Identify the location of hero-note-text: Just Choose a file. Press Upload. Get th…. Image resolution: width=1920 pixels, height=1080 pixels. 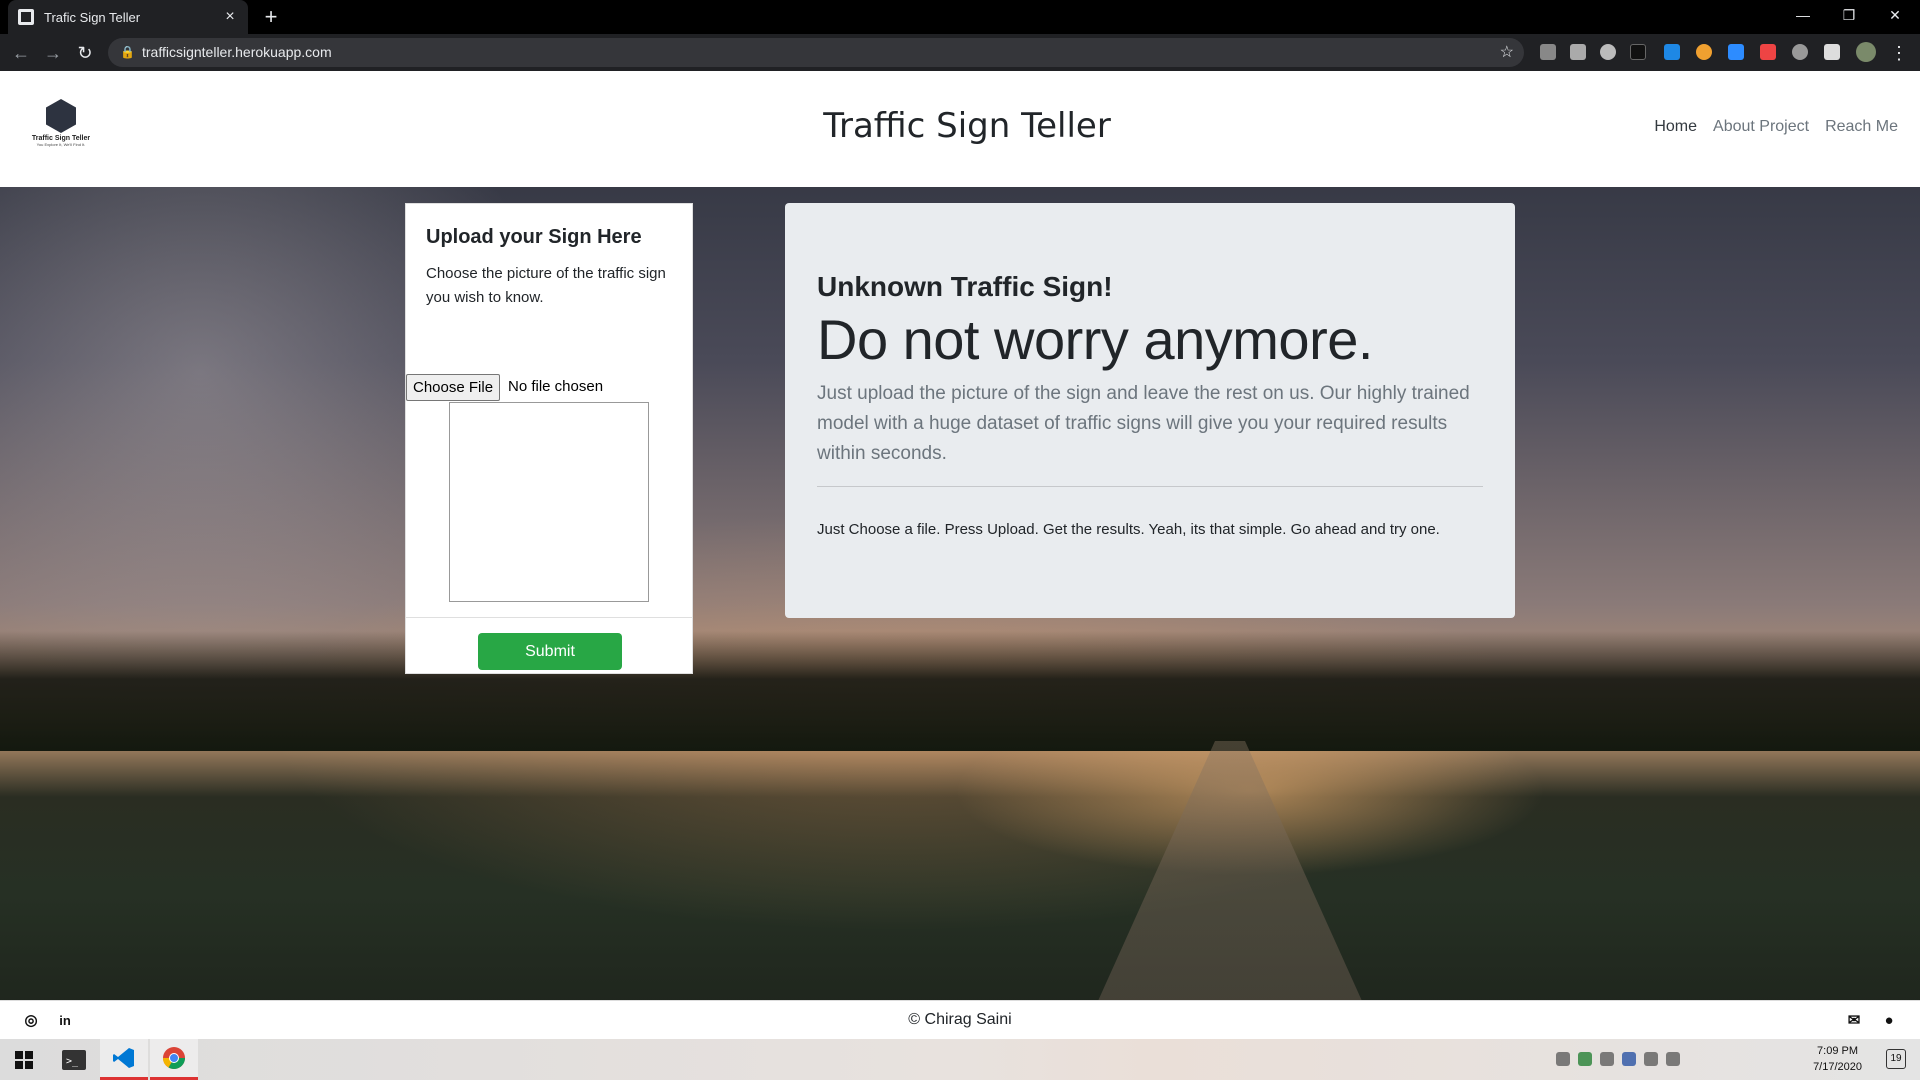
(1128, 529).